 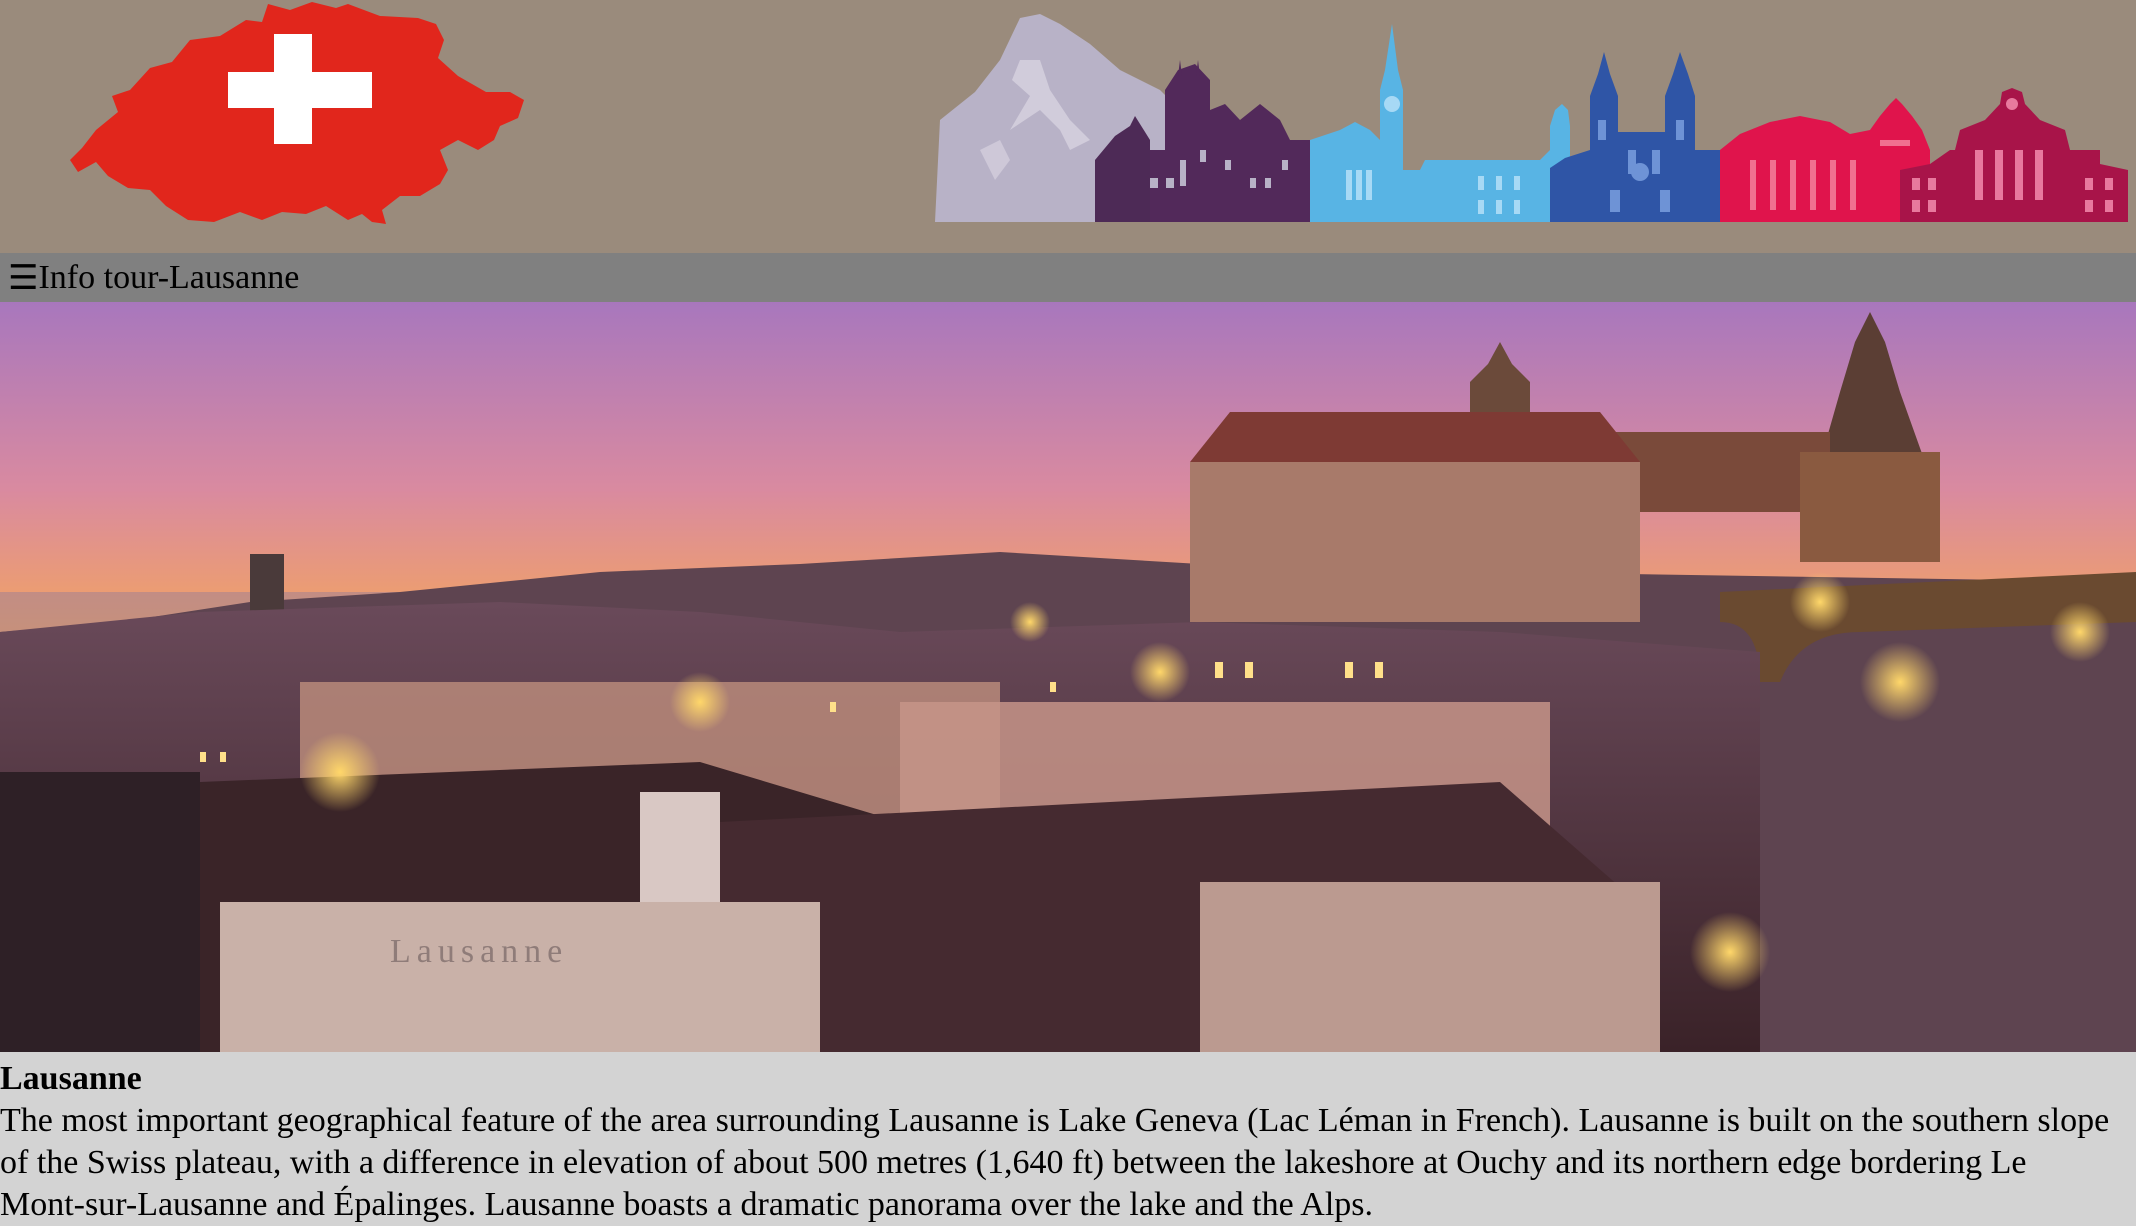 I want to click on menu-toggle-button: ☰ Info tour-Lausanne, so click(x=149, y=278).